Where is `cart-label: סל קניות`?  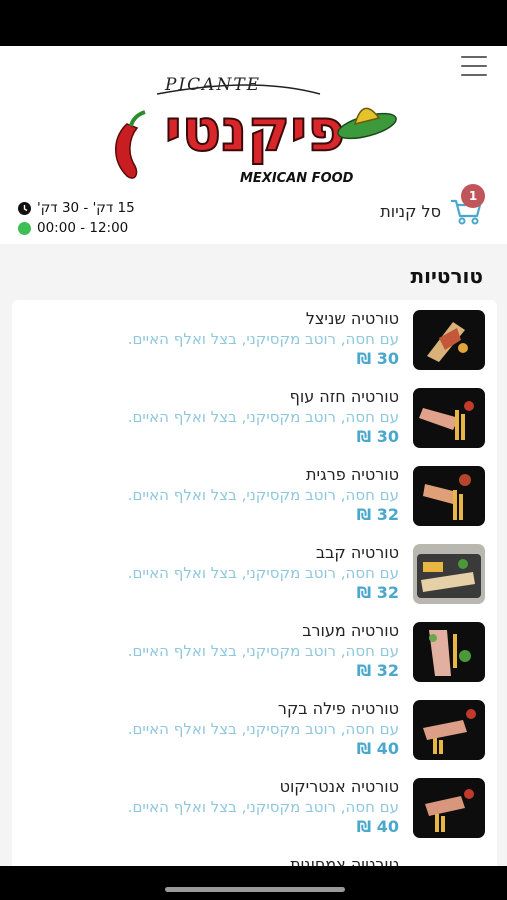 cart-label: סל קניות is located at coordinates (410, 211).